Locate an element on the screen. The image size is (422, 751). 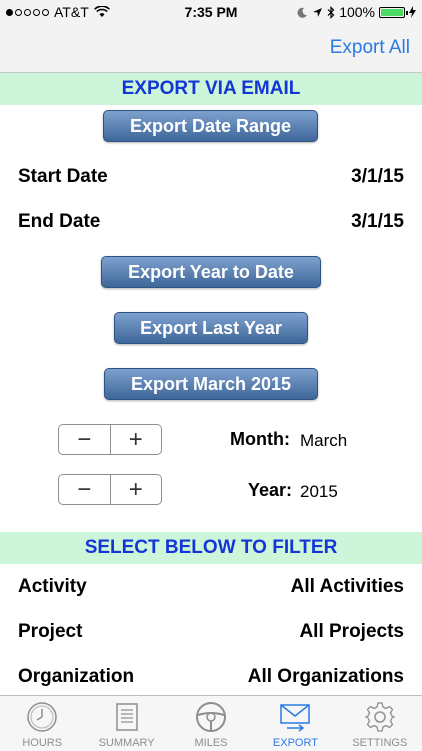
export-via-email-header: EXPORT VIA EMAIL is located at coordinates (211, 89).